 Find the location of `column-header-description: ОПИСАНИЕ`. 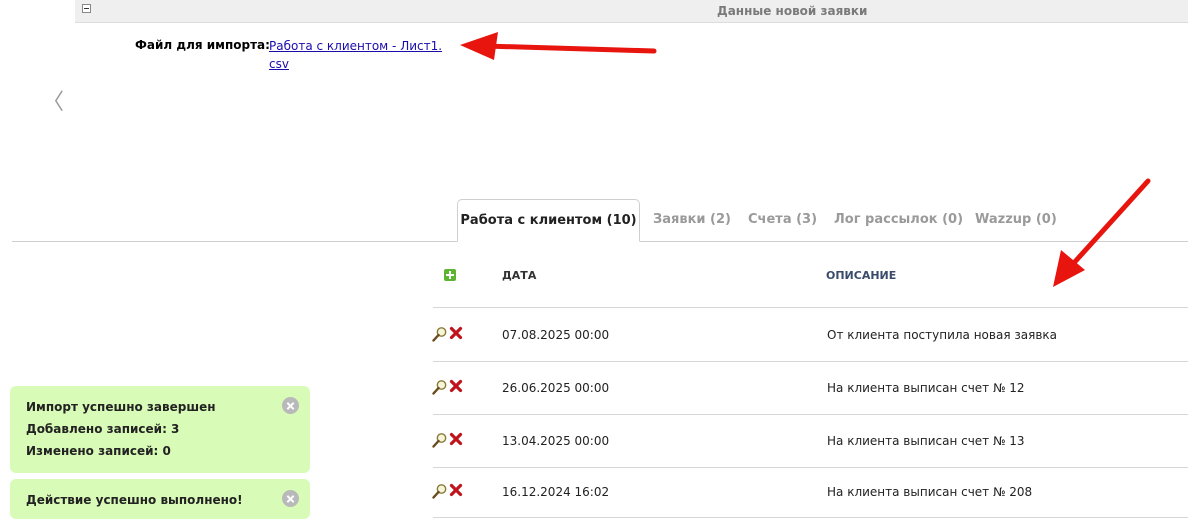

column-header-description: ОПИСАНИЕ is located at coordinates (861, 275).